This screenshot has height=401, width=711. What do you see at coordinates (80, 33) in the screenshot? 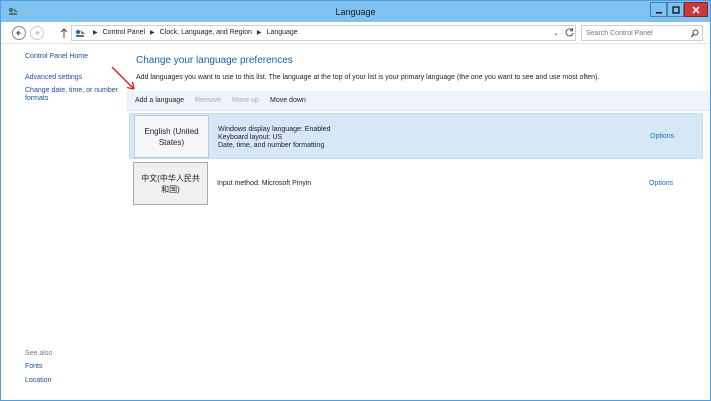
I see `control-panel-icon` at bounding box center [80, 33].